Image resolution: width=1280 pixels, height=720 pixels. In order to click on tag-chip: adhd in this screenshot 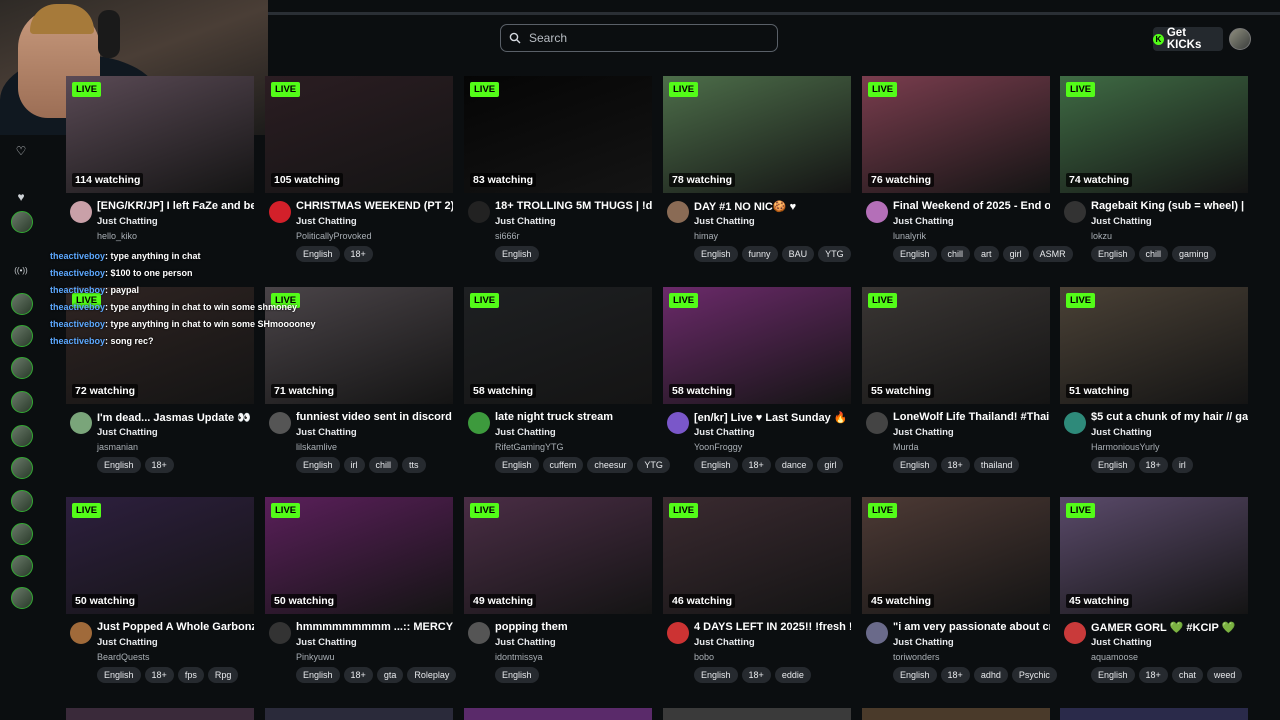, I will do `click(990, 675)`.